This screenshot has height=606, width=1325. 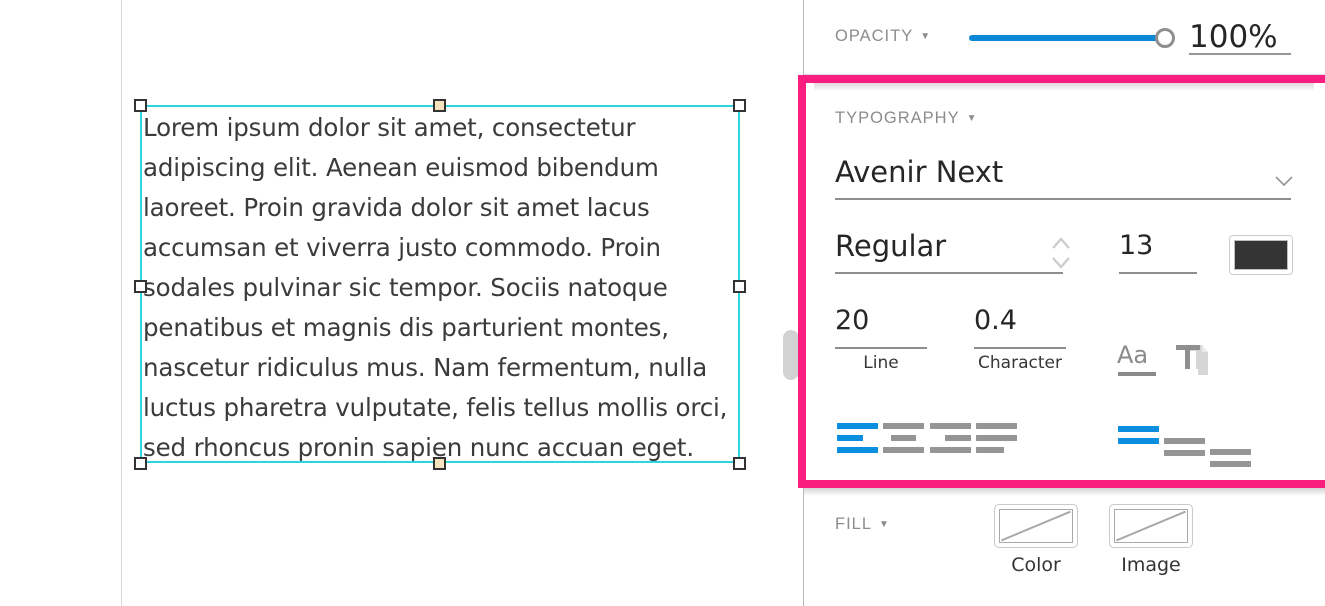 I want to click on align-justify-button, so click(x=996, y=438).